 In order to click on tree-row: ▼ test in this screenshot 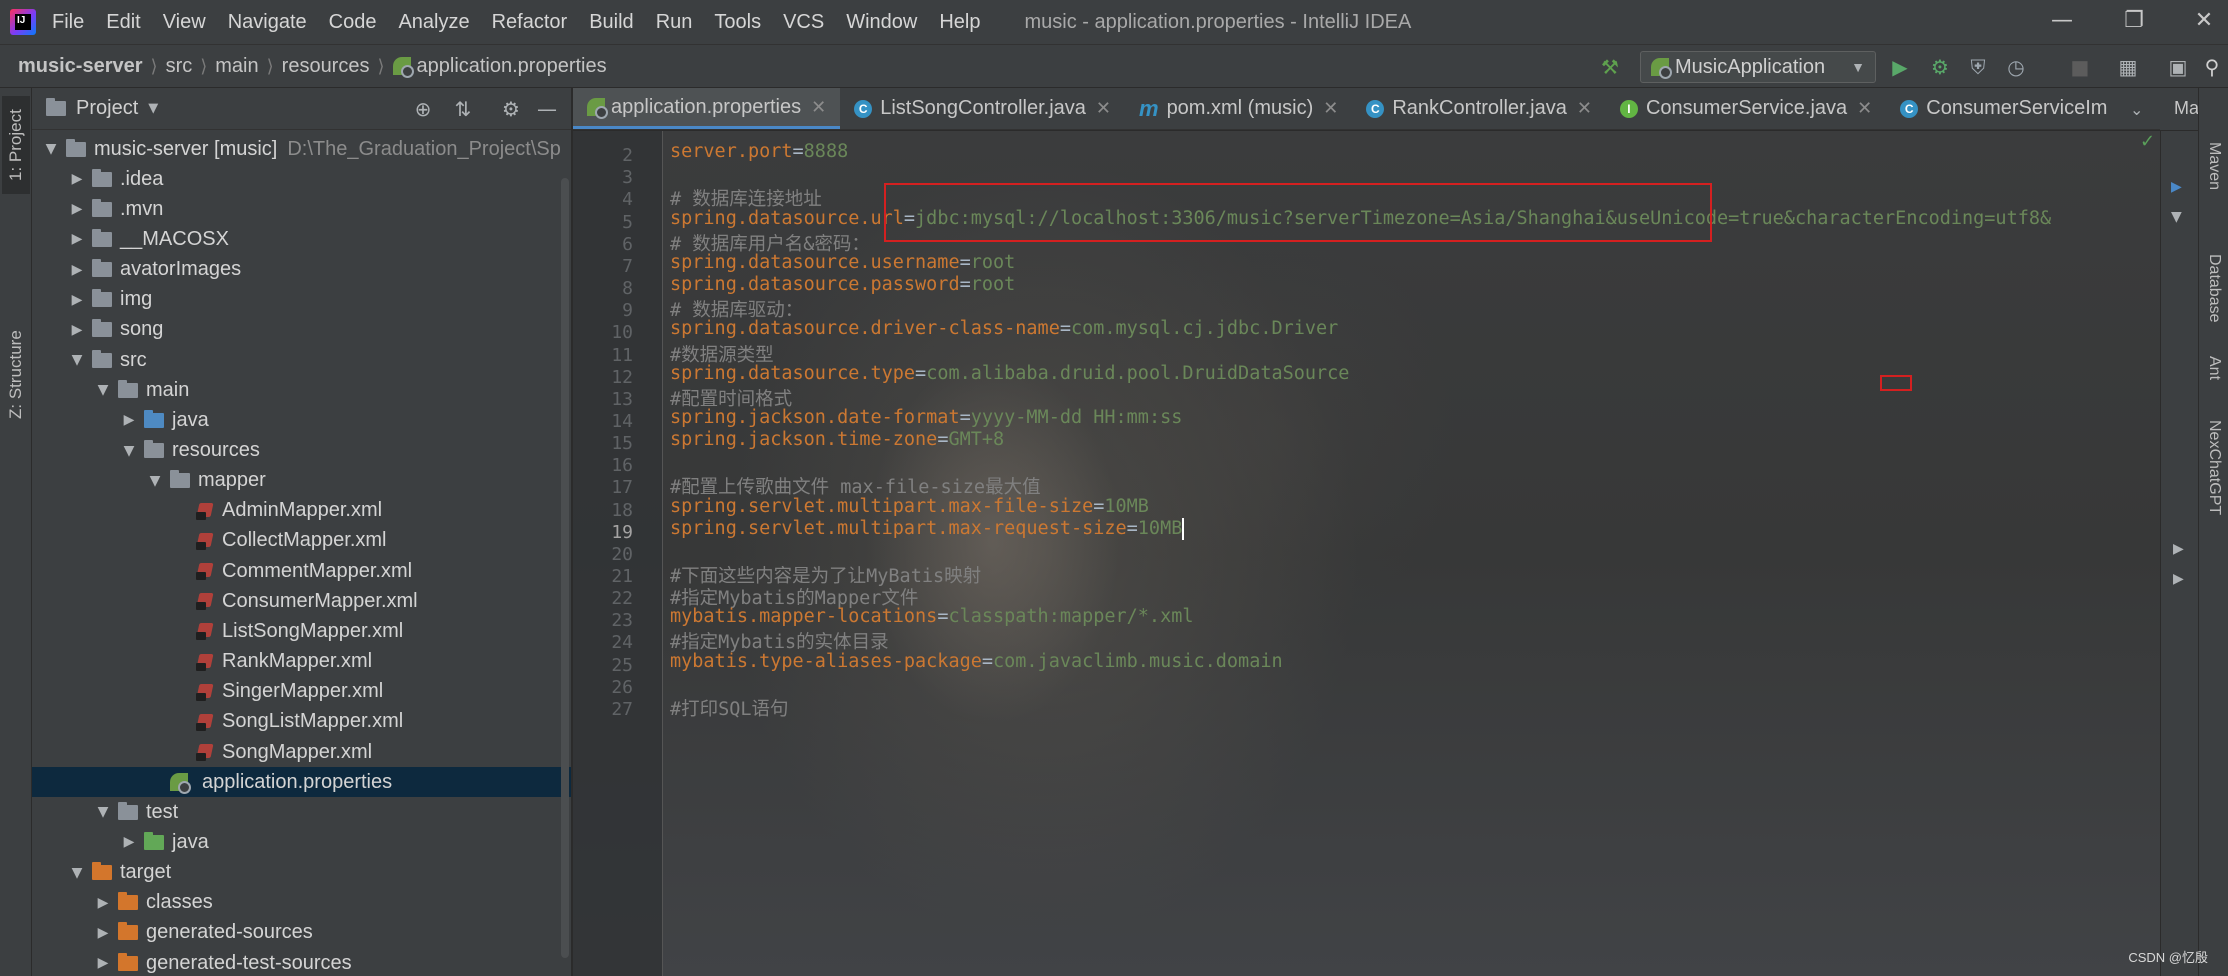, I will do `click(301, 812)`.